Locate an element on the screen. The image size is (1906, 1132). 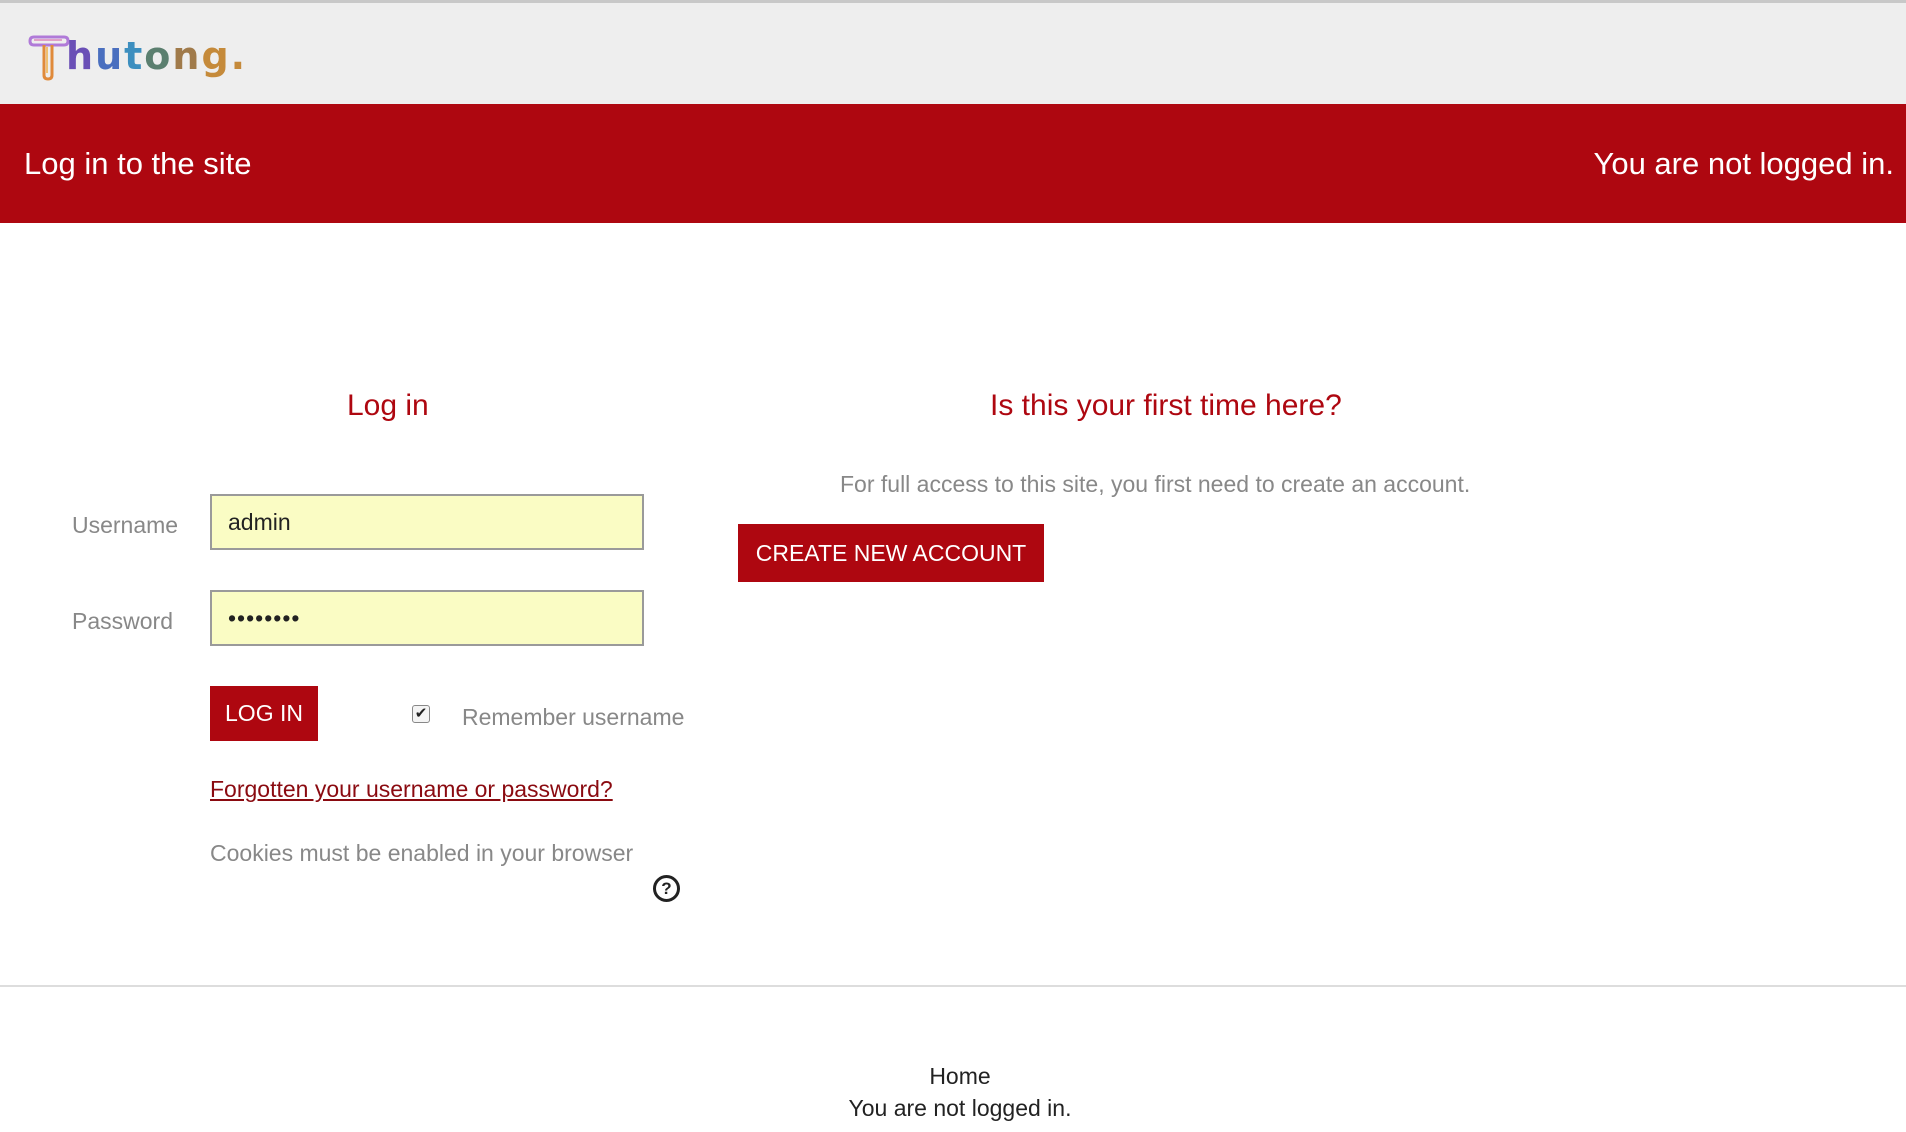
page-title: Log in to the site is located at coordinates (138, 163).